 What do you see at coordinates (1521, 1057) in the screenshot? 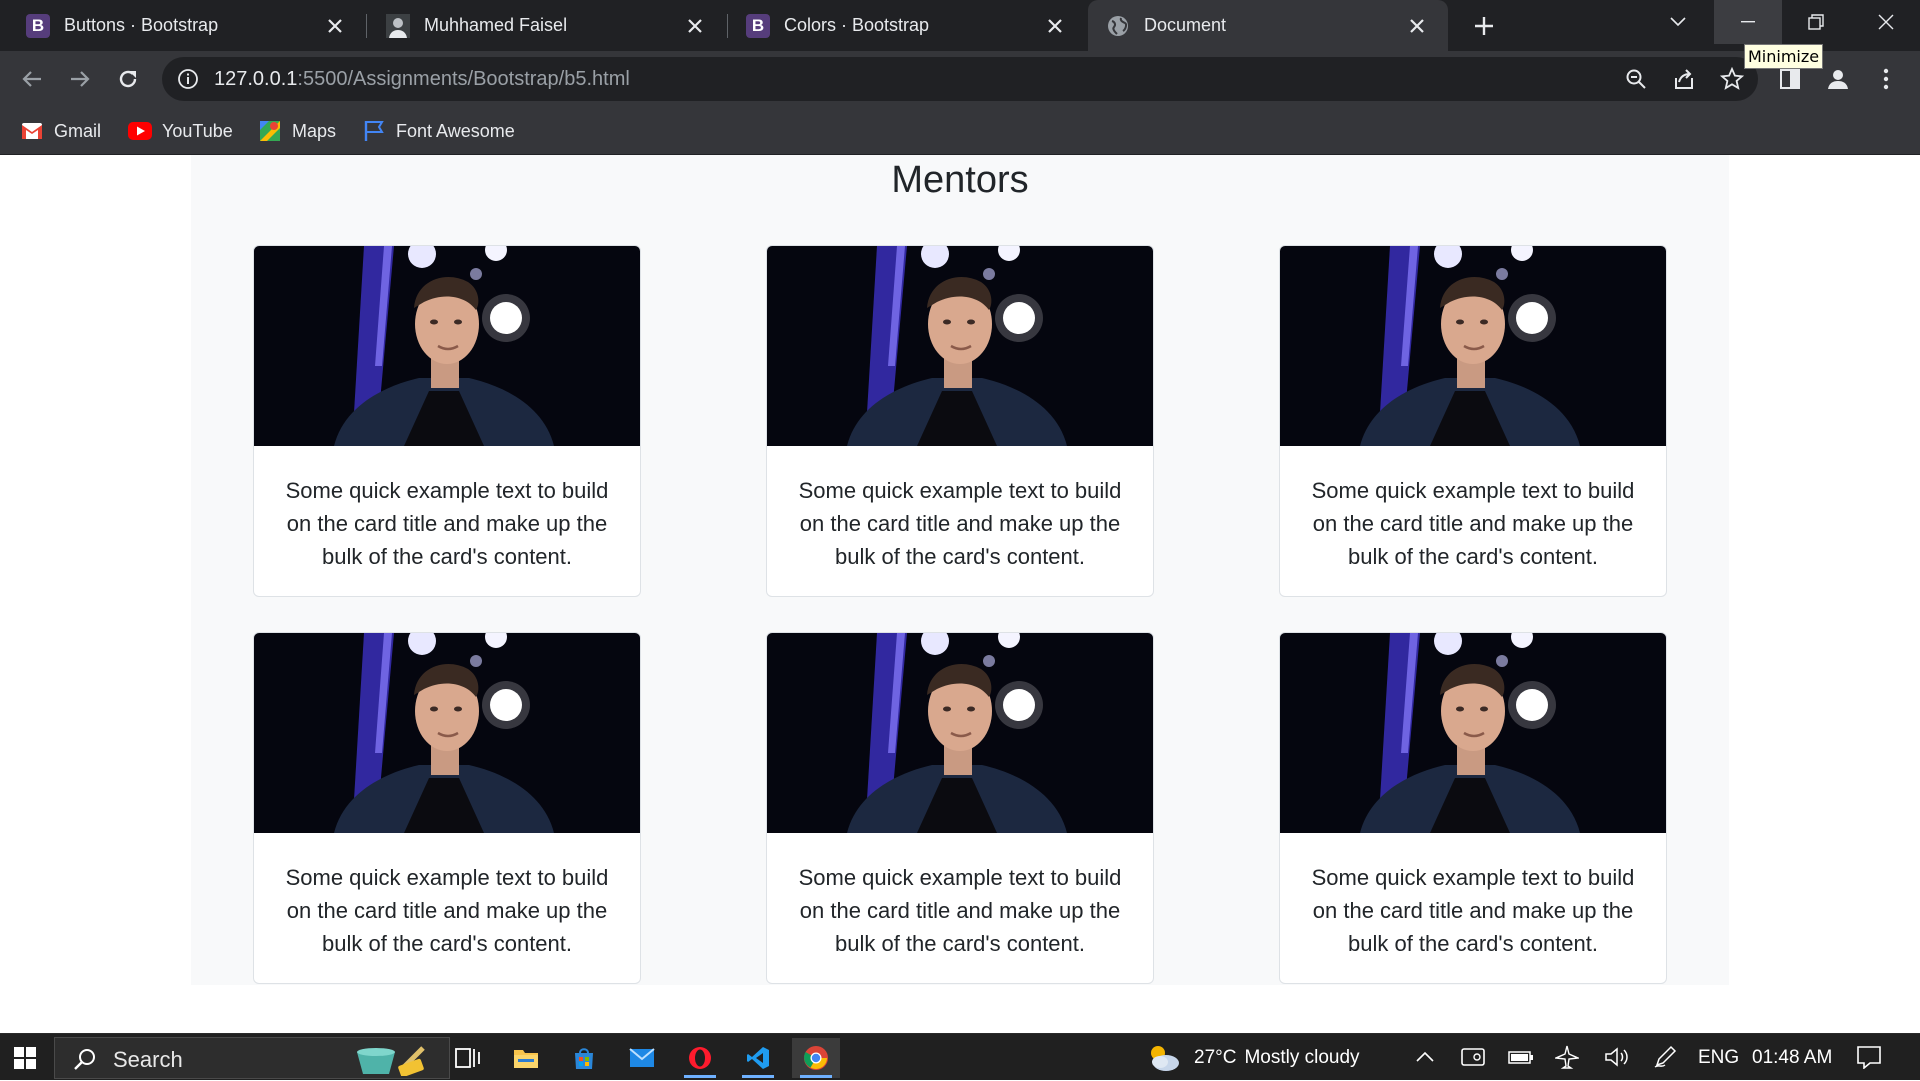
I see `battery-icon` at bounding box center [1521, 1057].